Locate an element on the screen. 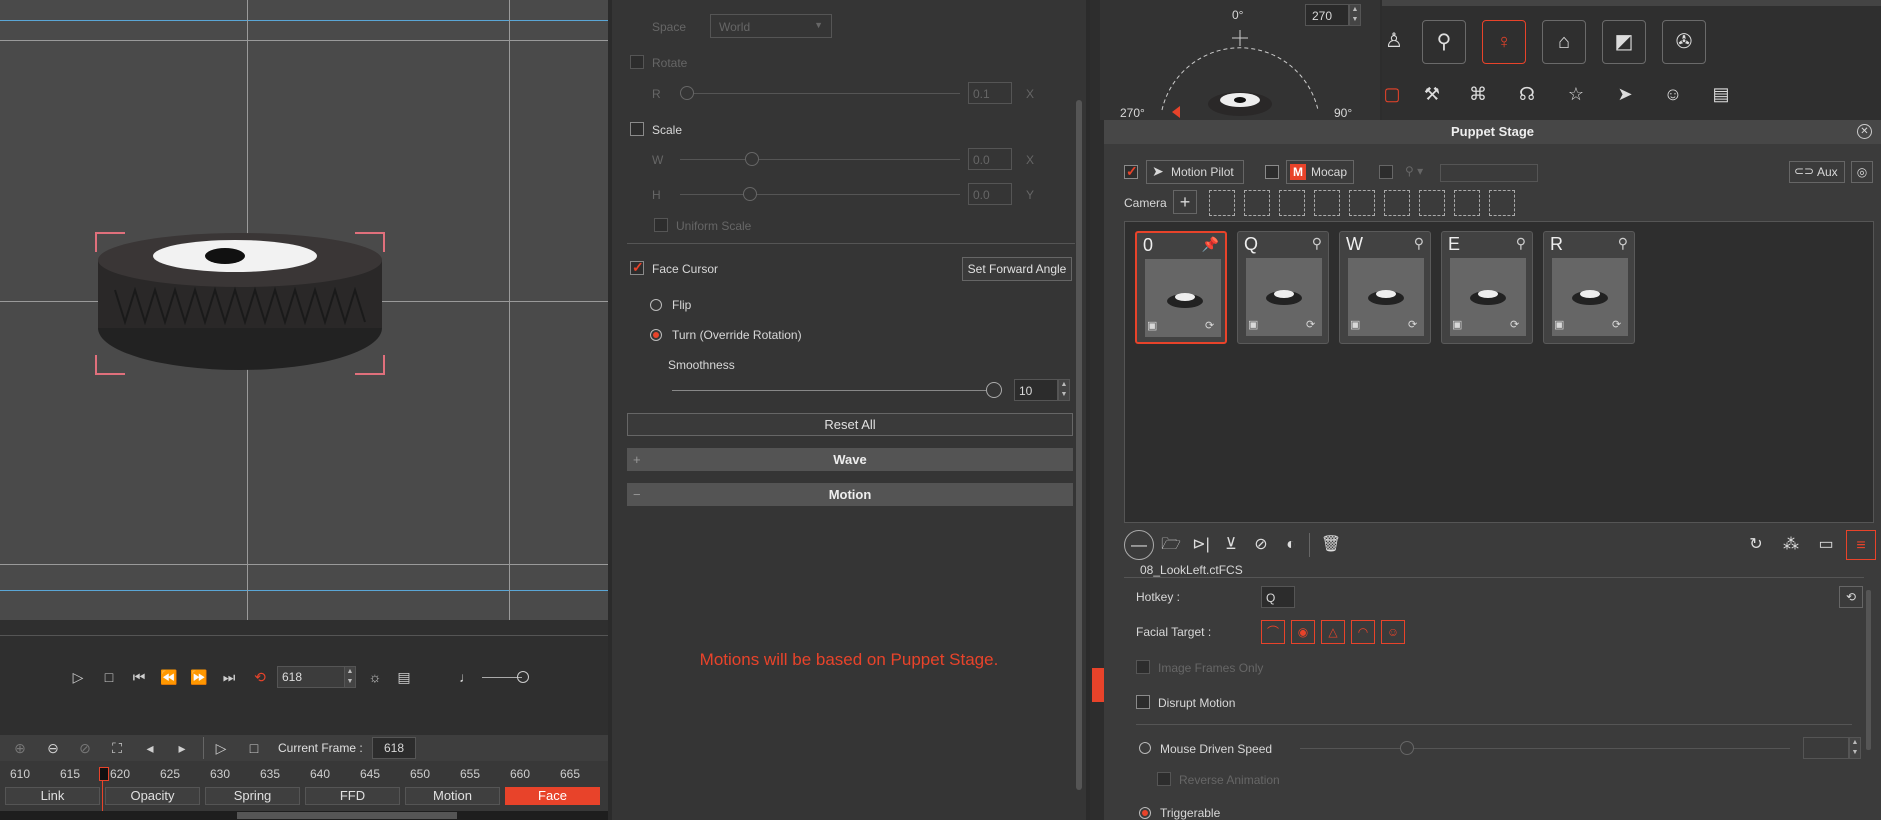  zoom-reset-icon: ⊘ is located at coordinates (85, 748).